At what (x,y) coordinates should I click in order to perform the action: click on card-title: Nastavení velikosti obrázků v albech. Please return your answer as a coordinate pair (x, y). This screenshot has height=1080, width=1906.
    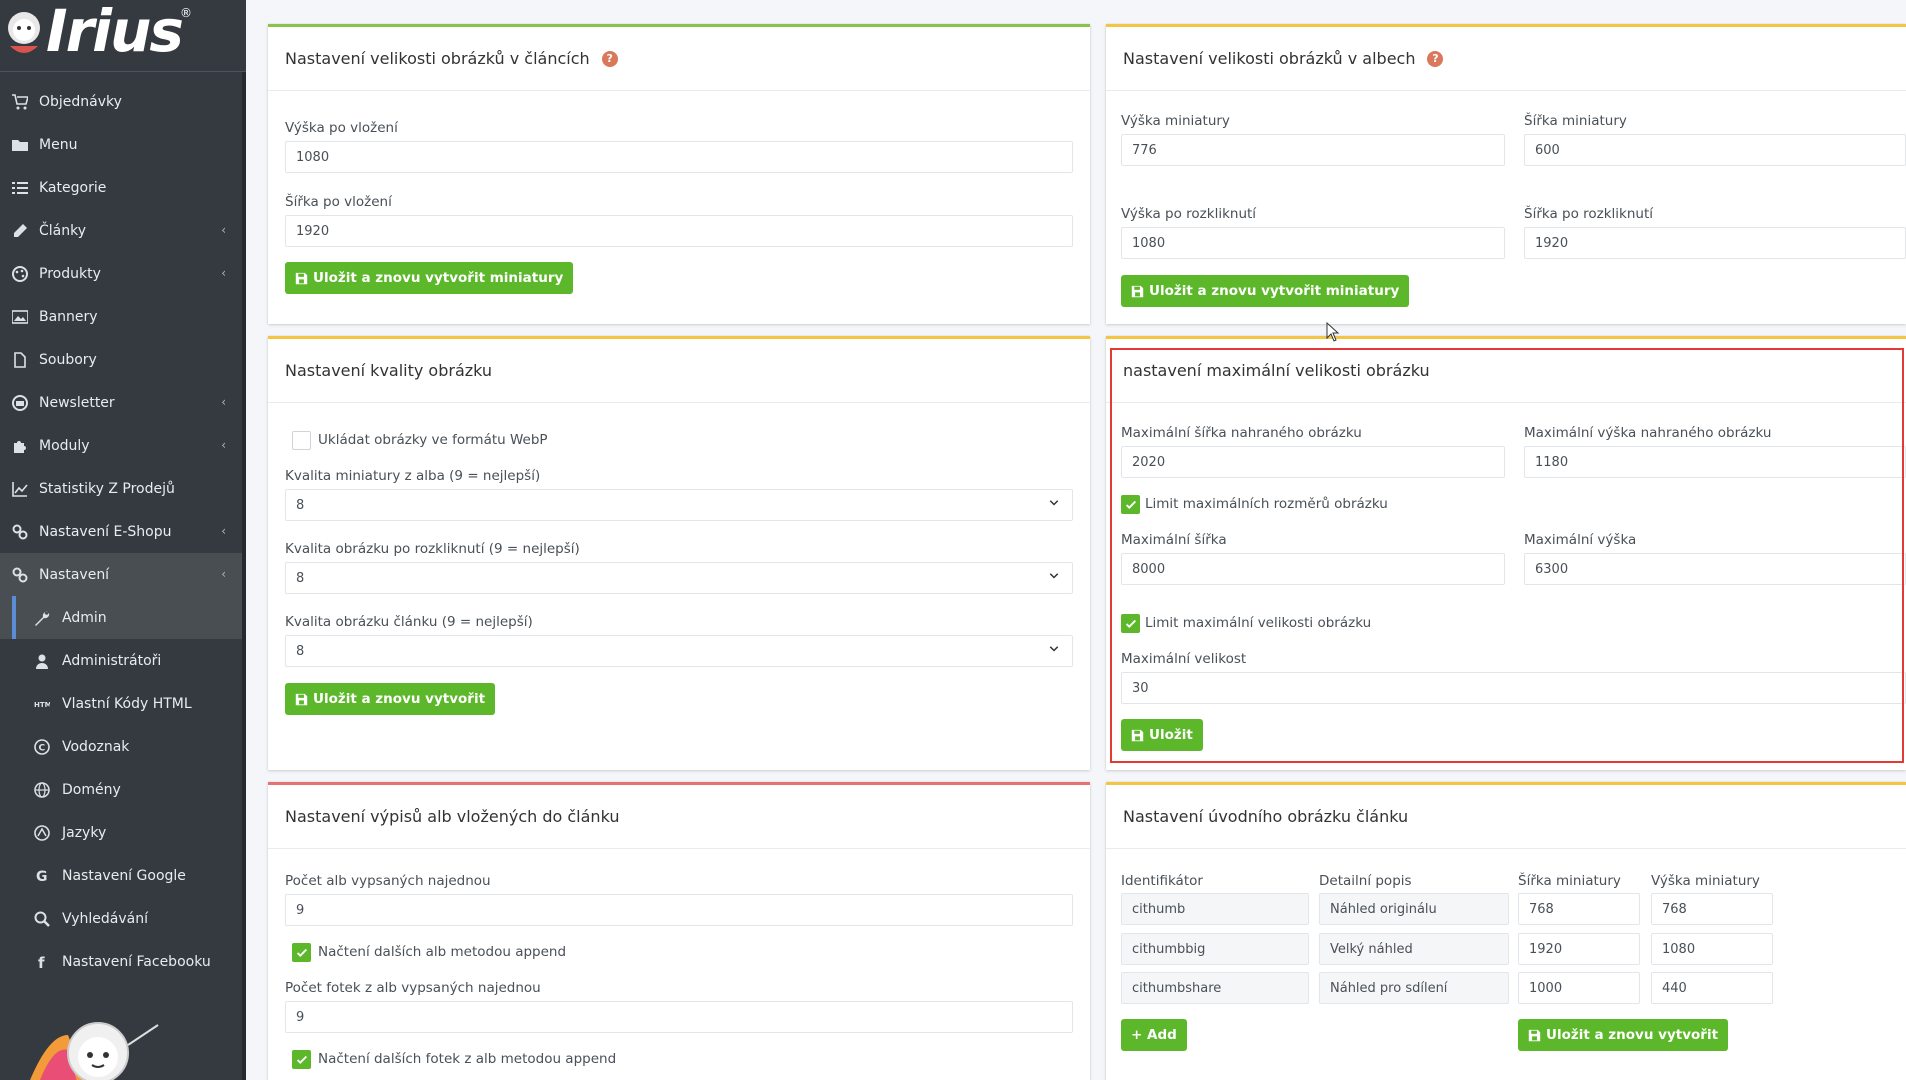
    Looking at the image, I should click on (1269, 58).